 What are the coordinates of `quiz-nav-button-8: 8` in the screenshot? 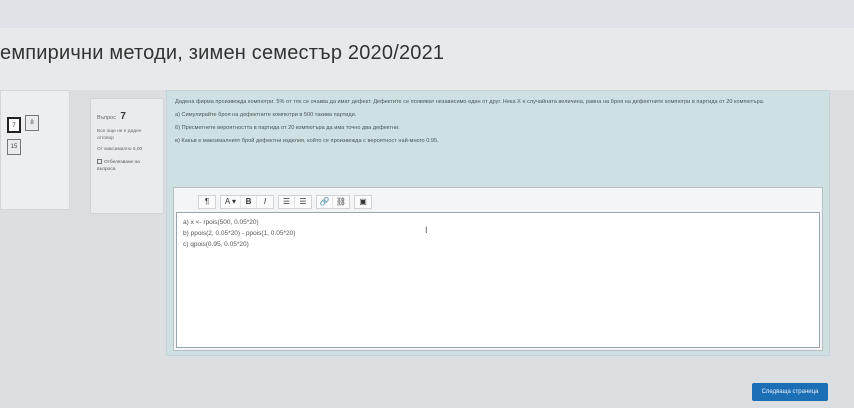 It's located at (32, 123).